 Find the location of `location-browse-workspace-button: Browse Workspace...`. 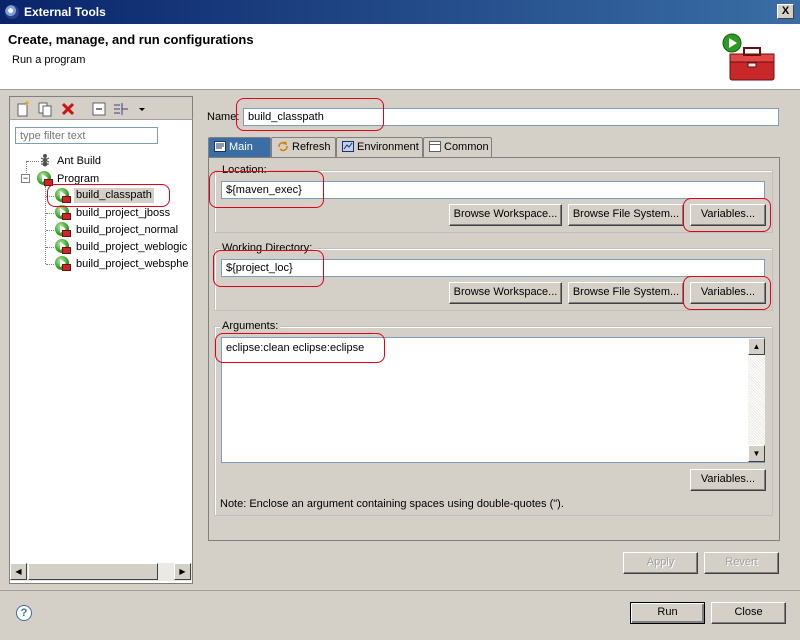

location-browse-workspace-button: Browse Workspace... is located at coordinates (505, 215).